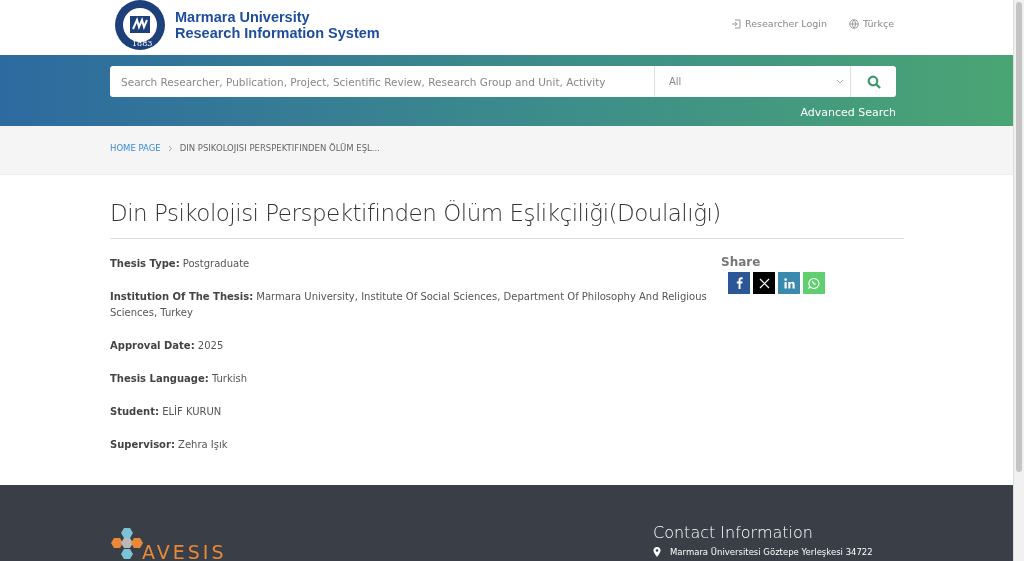 Image resolution: width=1024 pixels, height=561 pixels. Describe the element at coordinates (410, 412) in the screenshot. I see `detail-field: Student: ELİF KURUN` at that location.